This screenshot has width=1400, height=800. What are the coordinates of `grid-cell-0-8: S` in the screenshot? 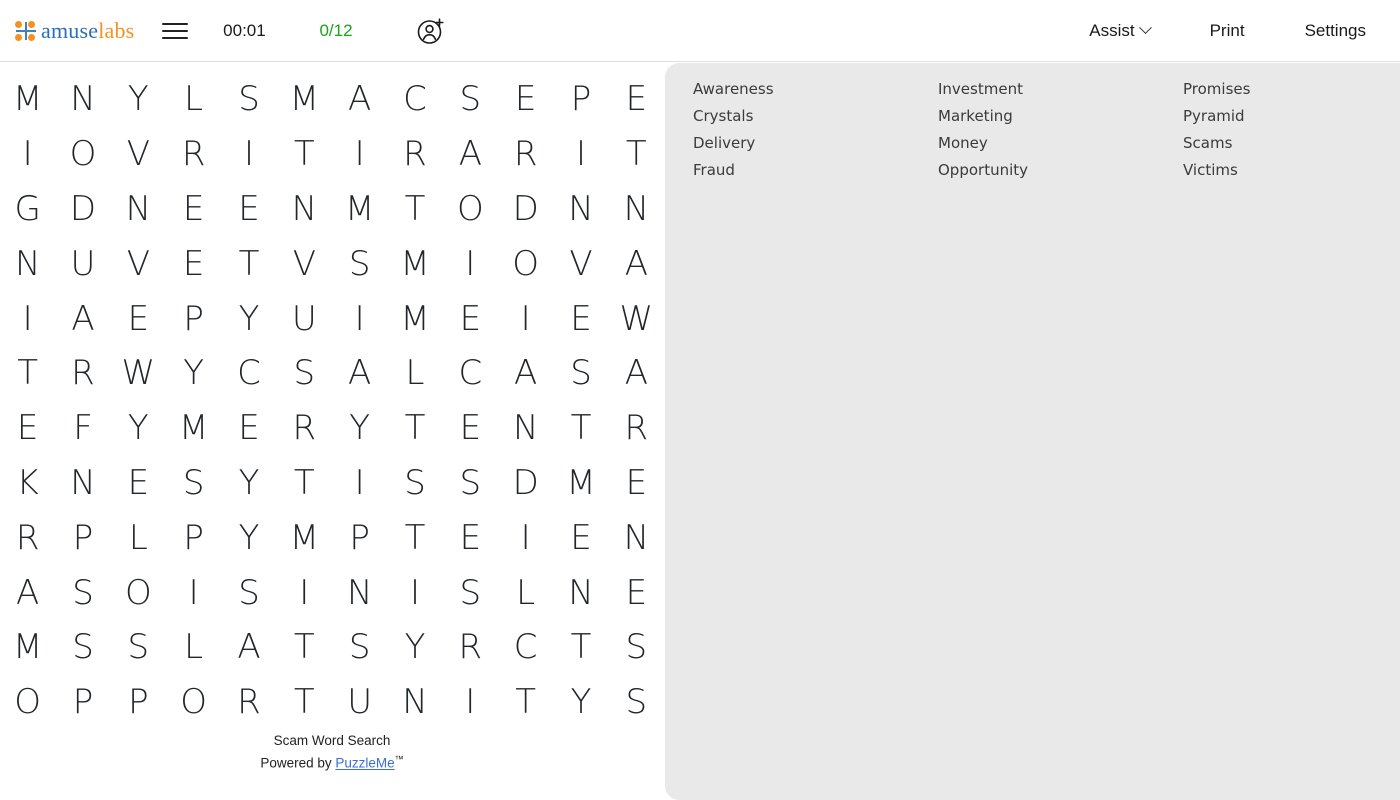 It's located at (470, 99).